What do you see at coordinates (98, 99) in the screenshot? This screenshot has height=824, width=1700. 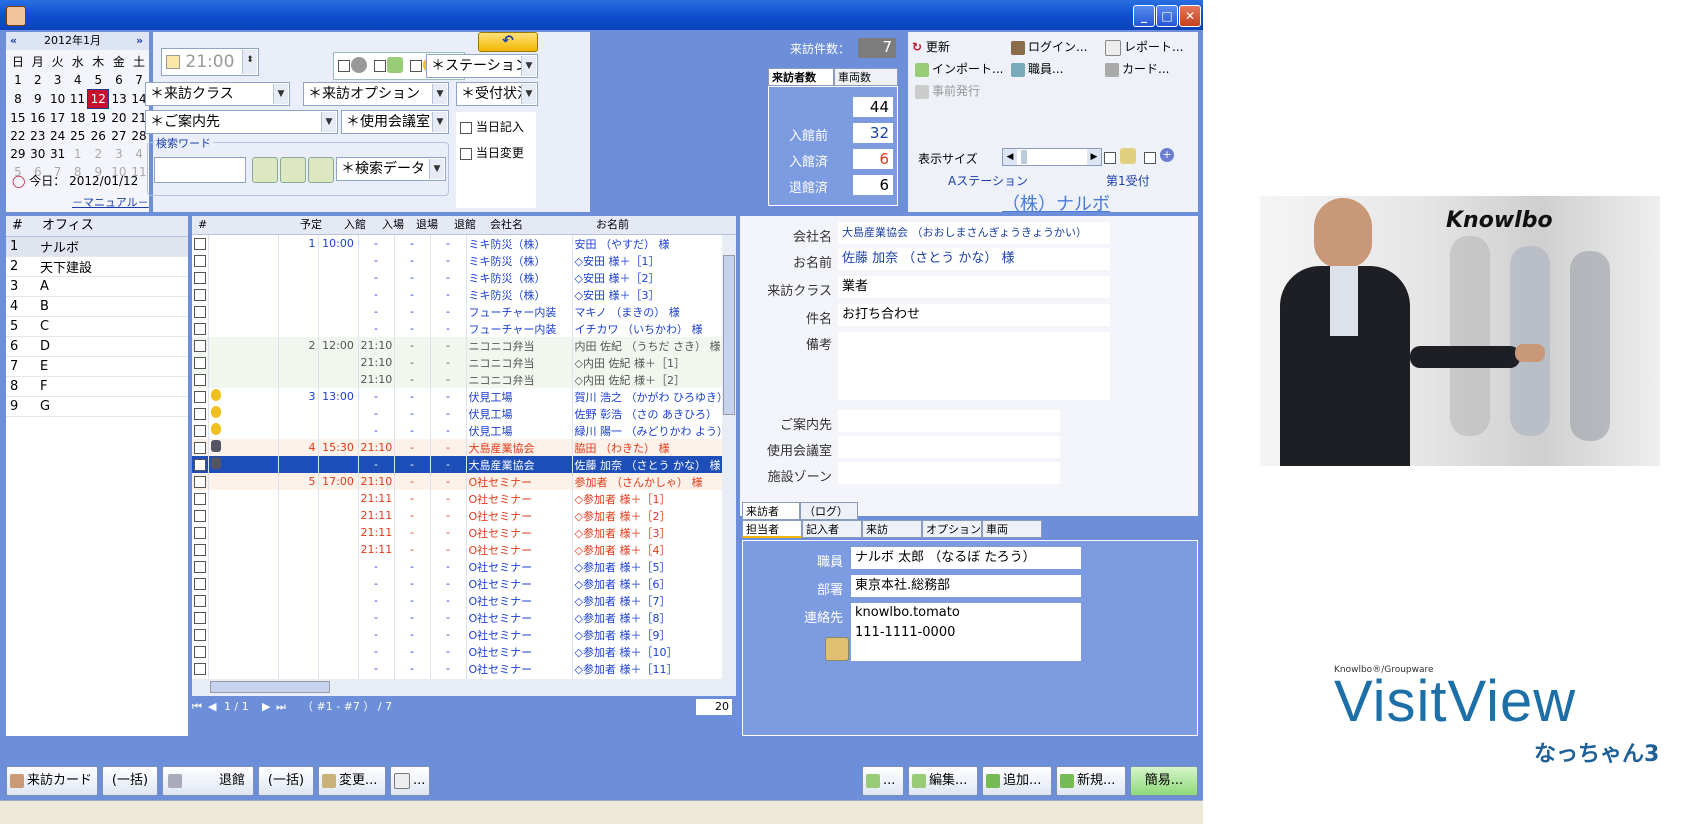 I see `calendar-day-selected: 12` at bounding box center [98, 99].